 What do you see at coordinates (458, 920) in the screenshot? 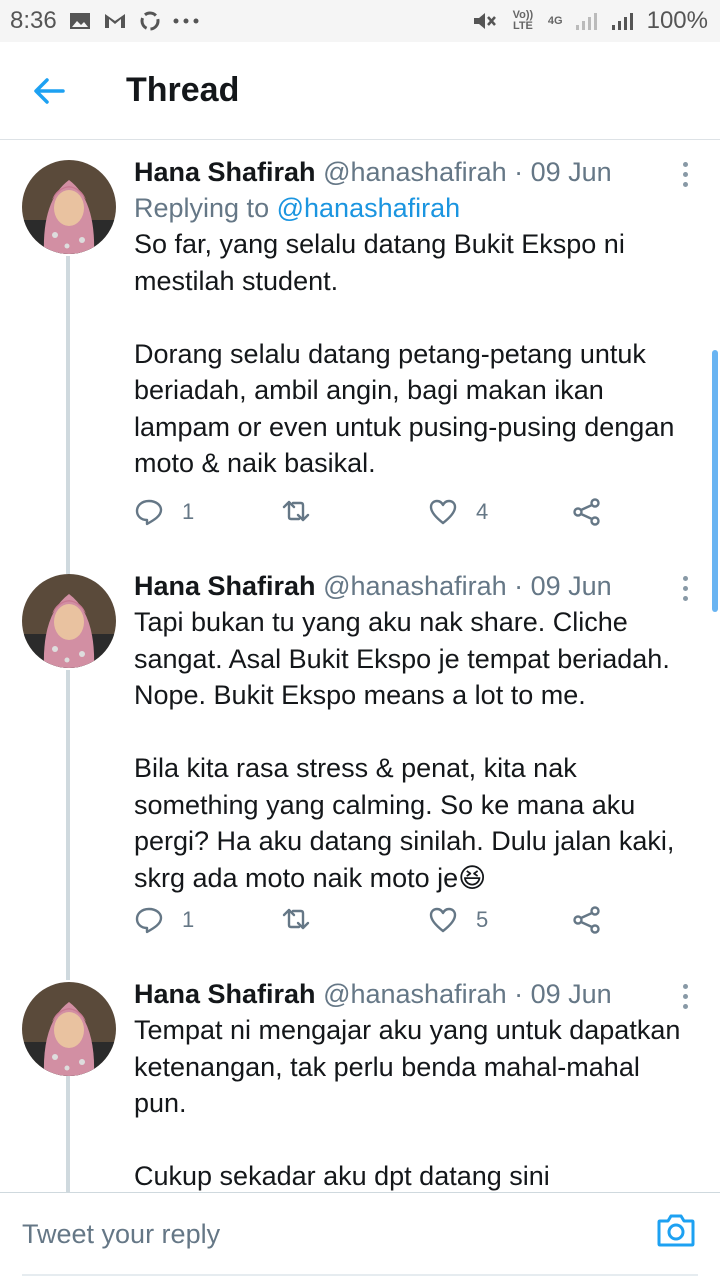
I see `like-button: 5` at bounding box center [458, 920].